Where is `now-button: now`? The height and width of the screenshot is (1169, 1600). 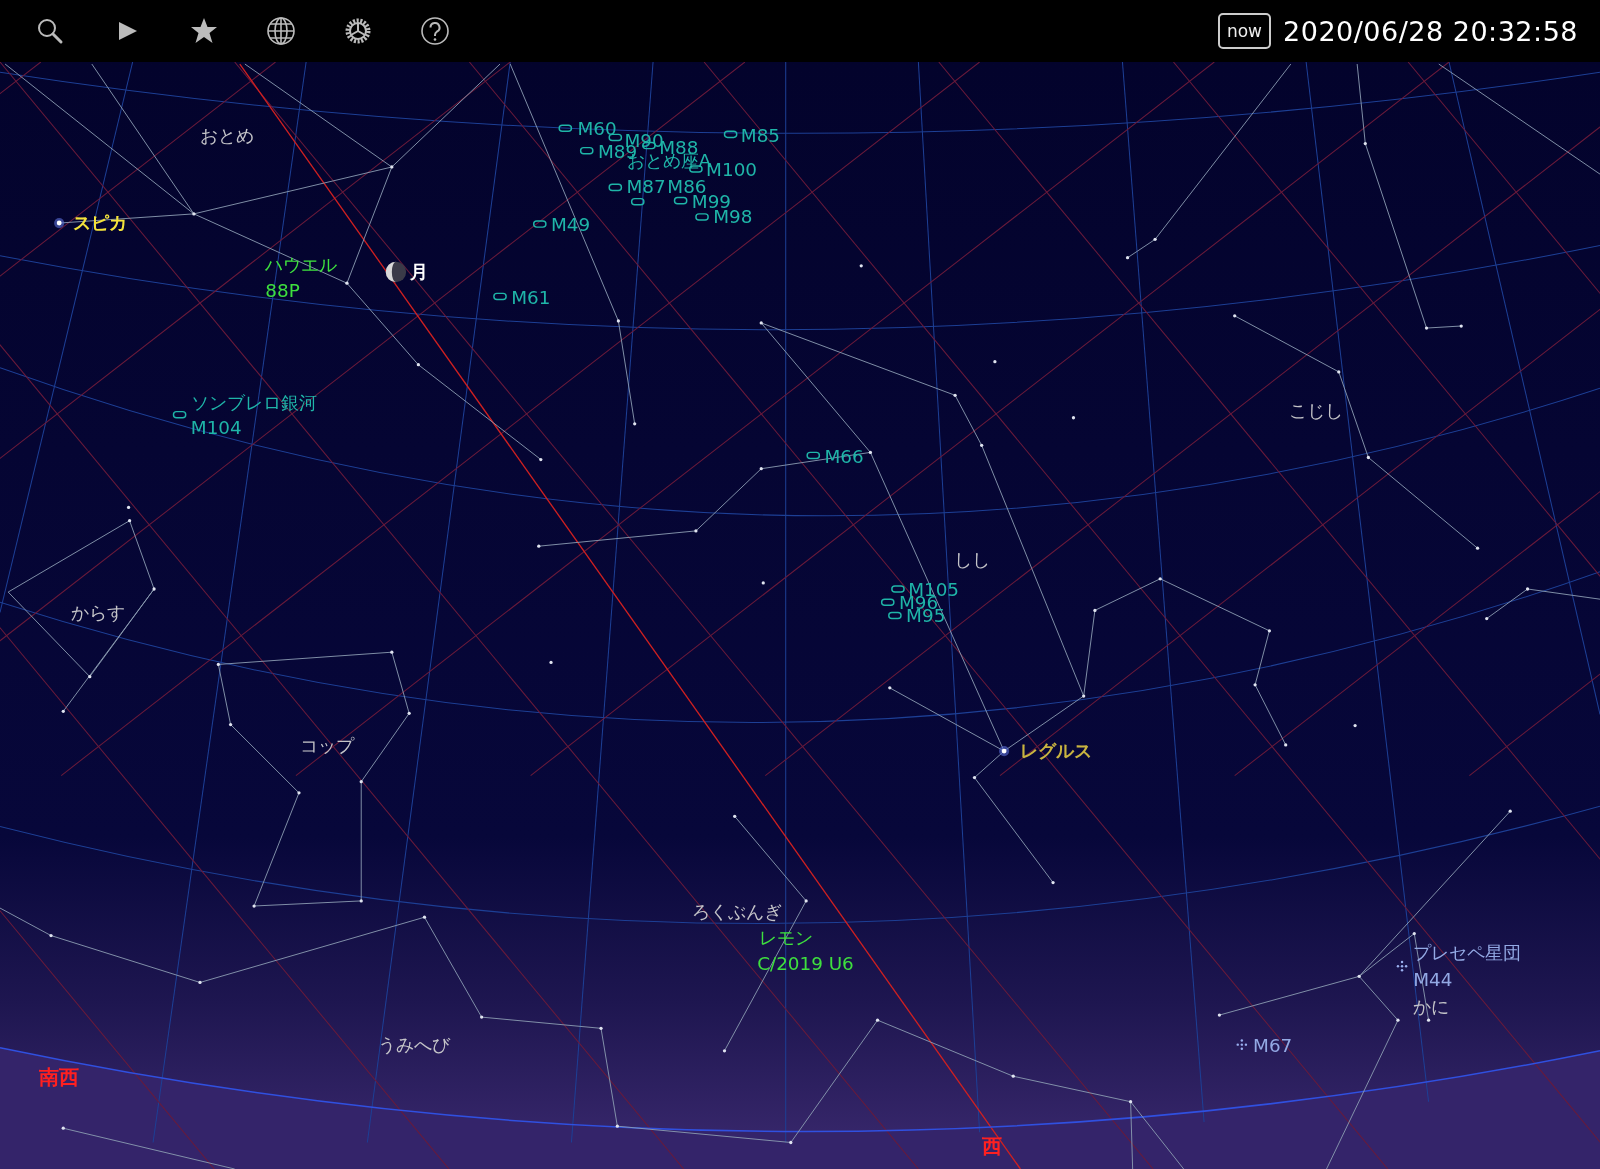
now-button: now is located at coordinates (1244, 31).